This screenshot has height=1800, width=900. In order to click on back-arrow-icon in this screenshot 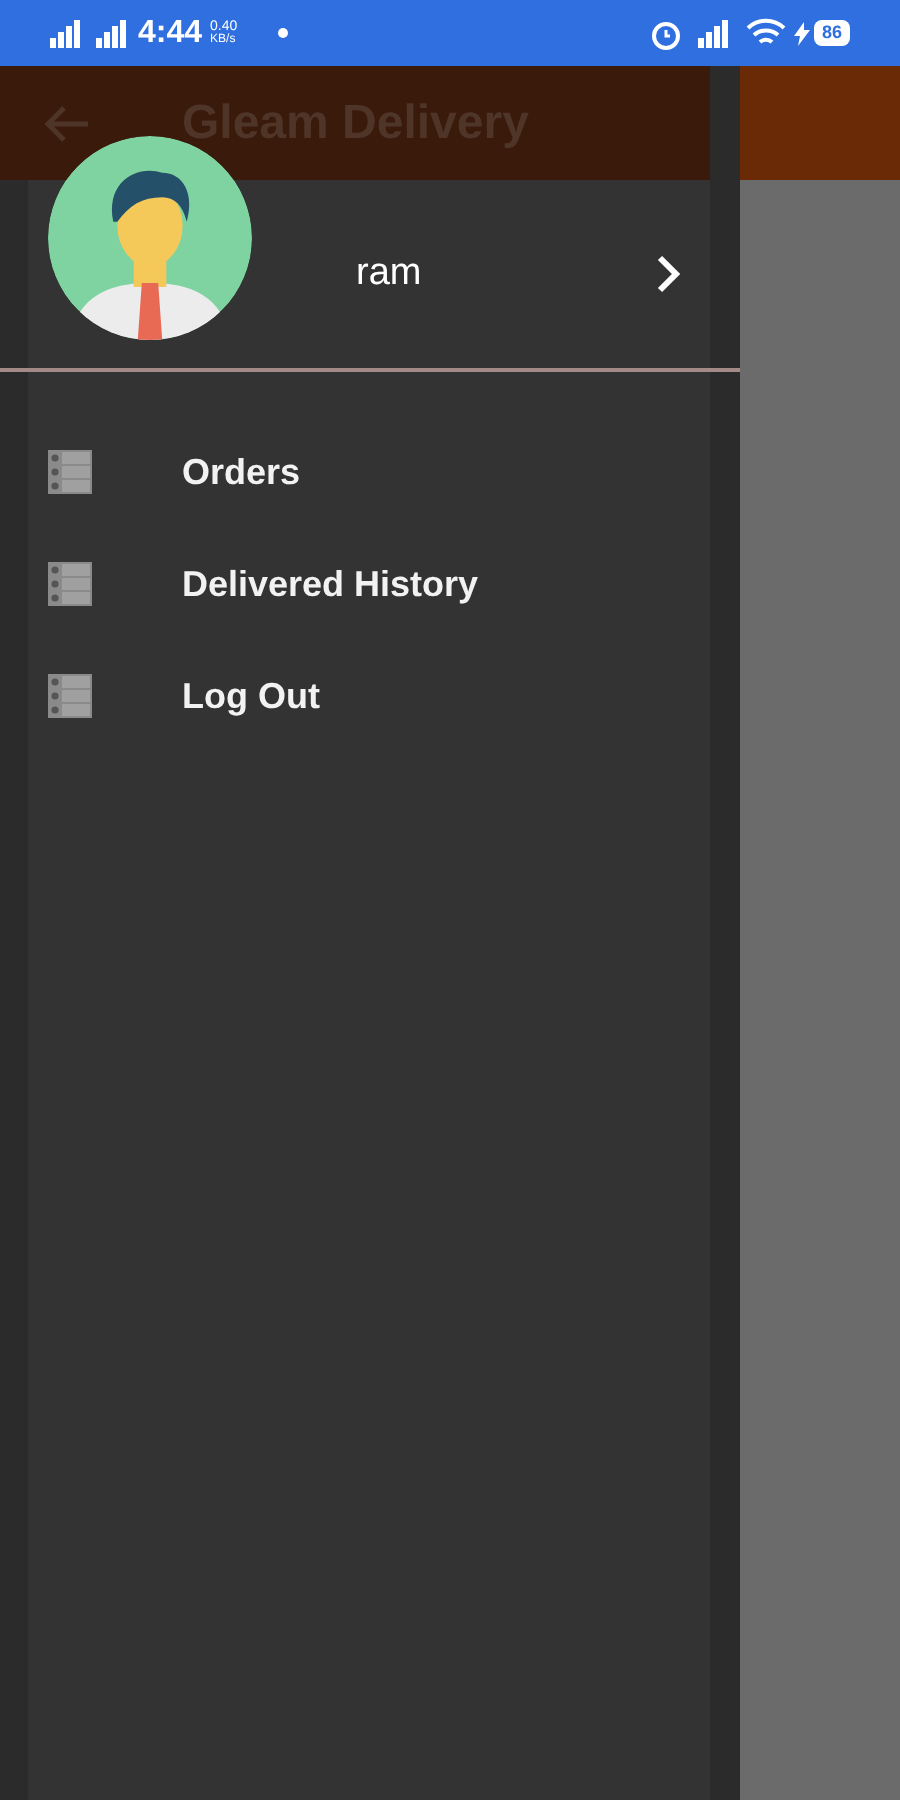, I will do `click(68, 123)`.